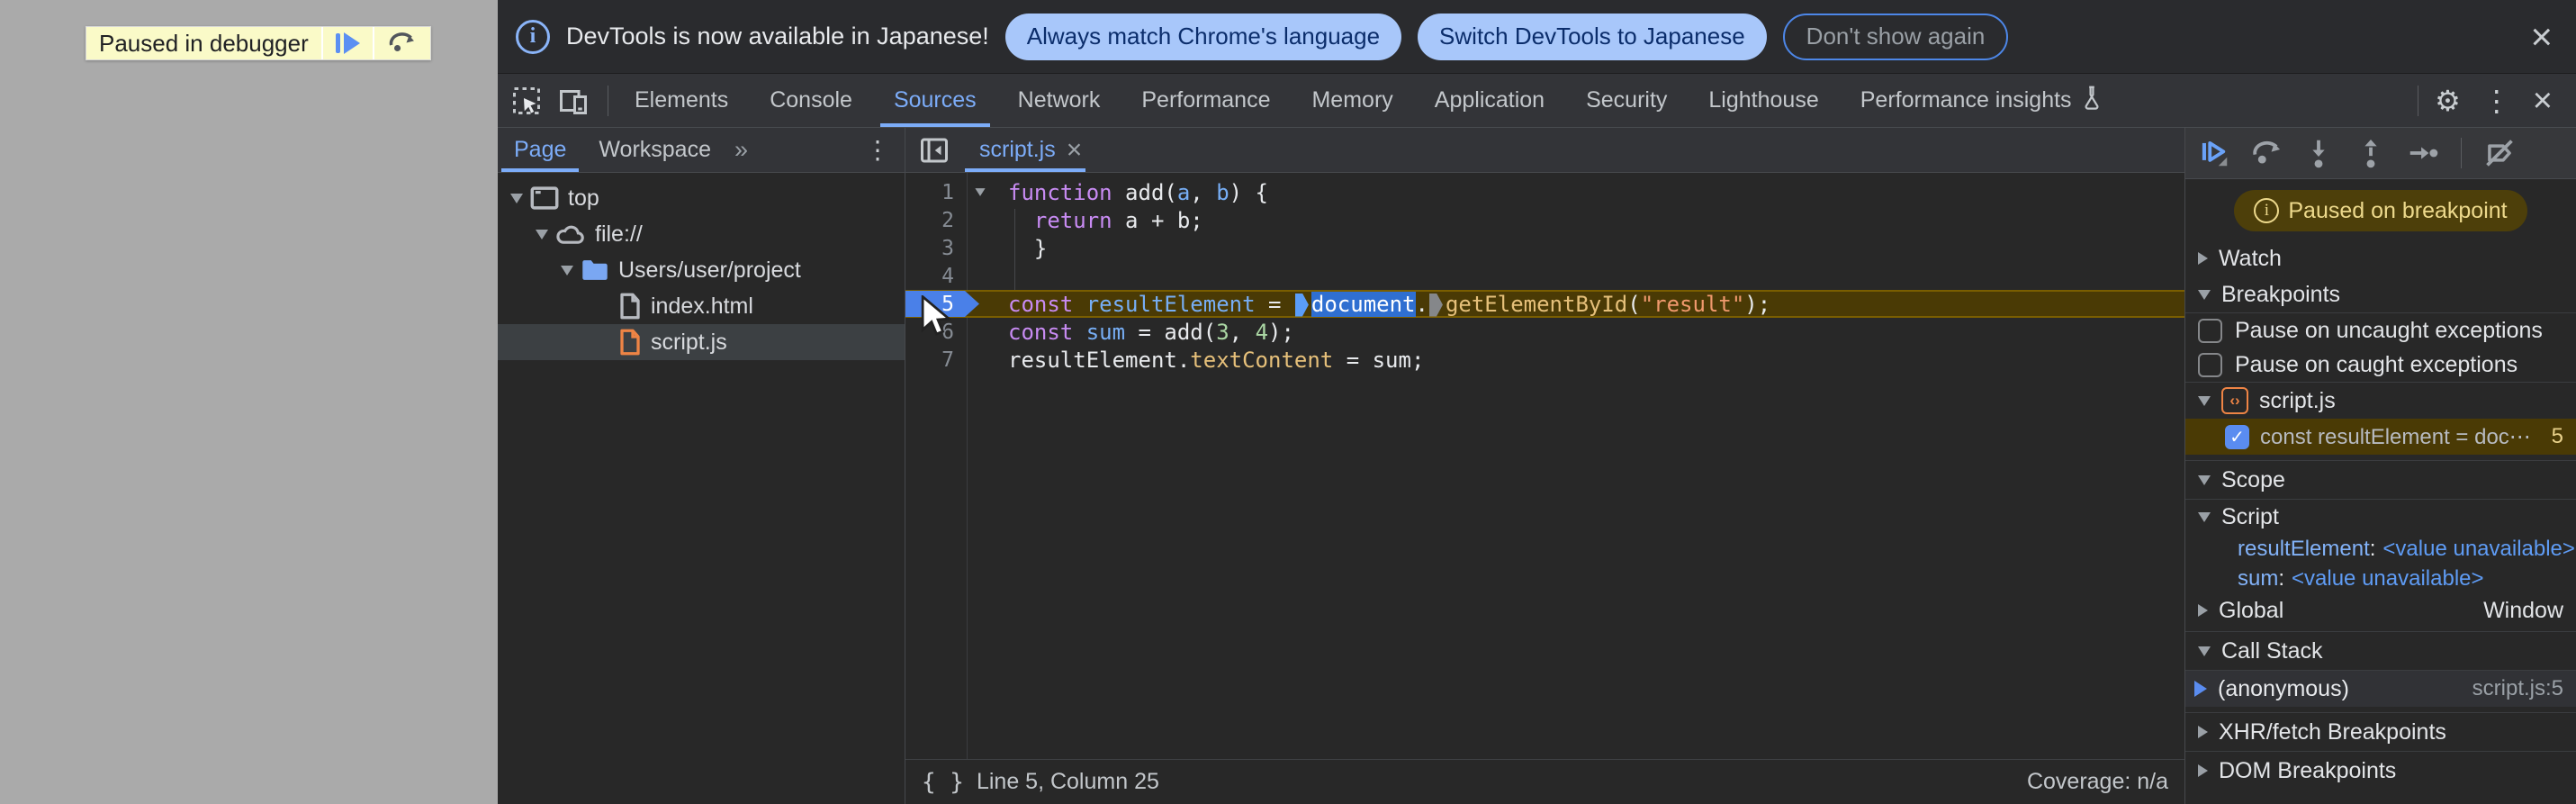 This screenshot has width=2576, height=804. Describe the element at coordinates (540, 150) in the screenshot. I see `navigator-tab-page: Page` at that location.